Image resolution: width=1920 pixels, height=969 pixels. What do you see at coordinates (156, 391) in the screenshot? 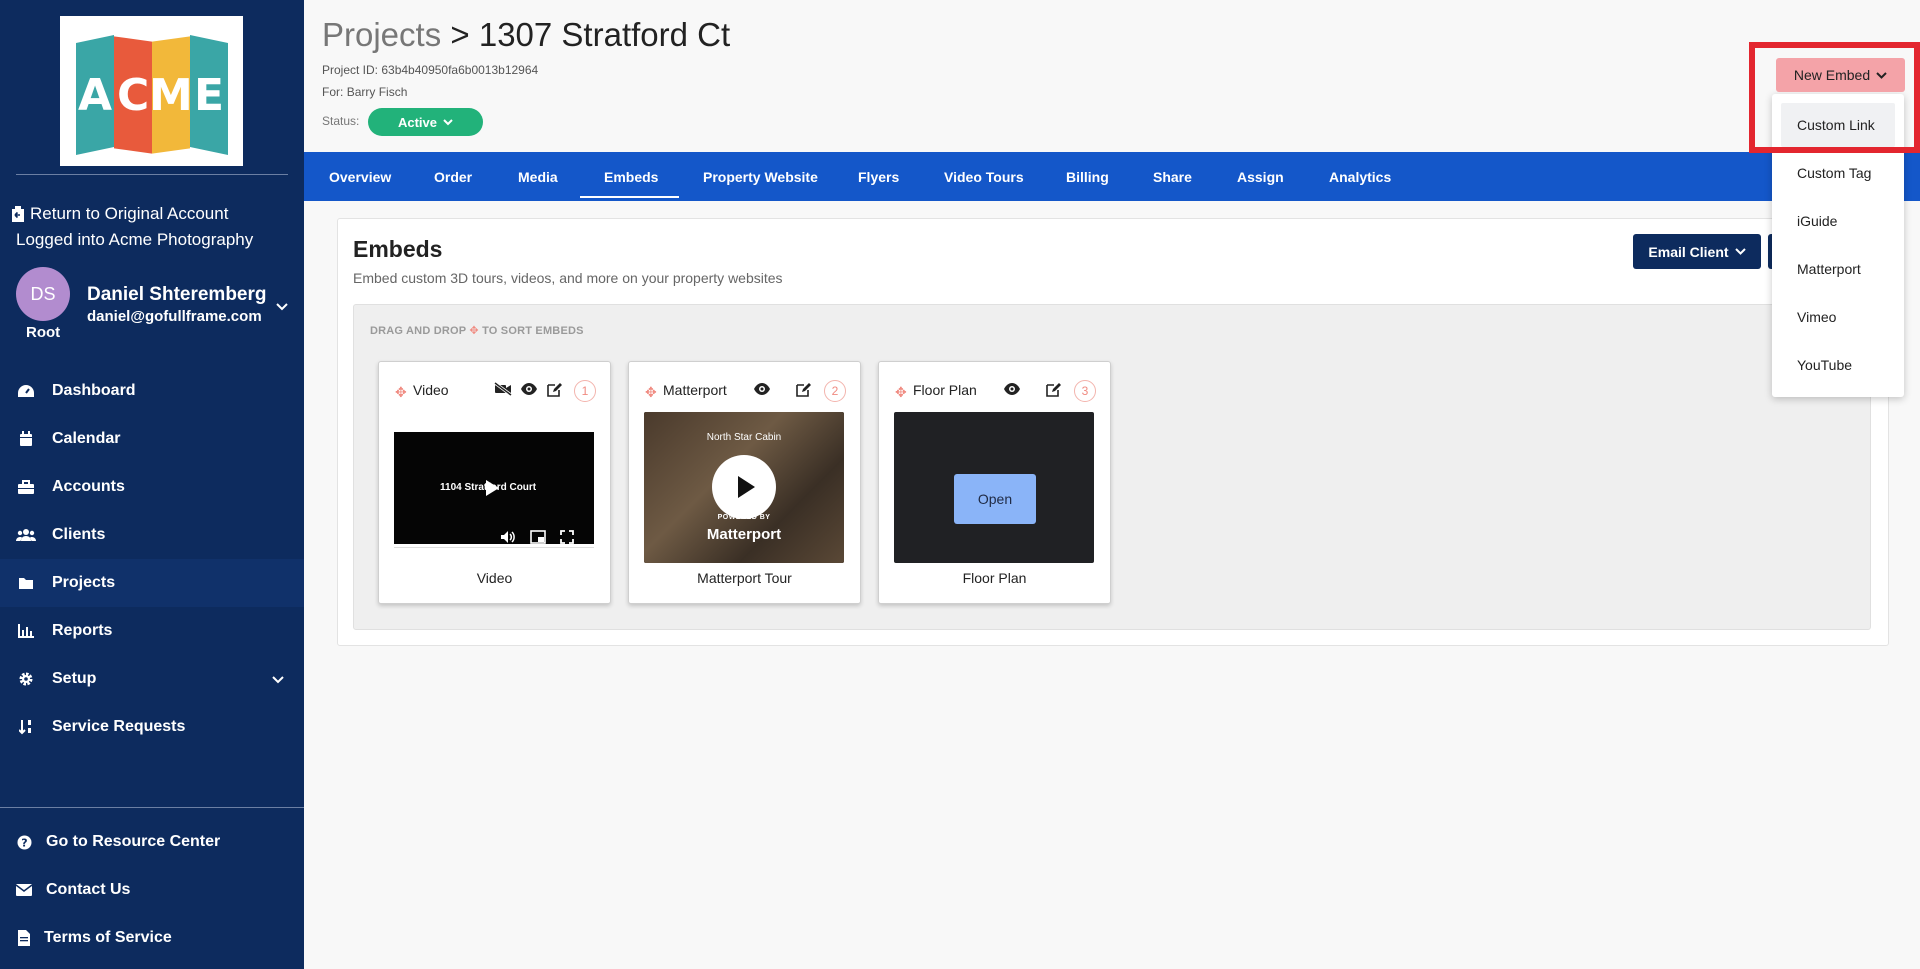
I see `sidebar-item-dashboard: Dashboard` at bounding box center [156, 391].